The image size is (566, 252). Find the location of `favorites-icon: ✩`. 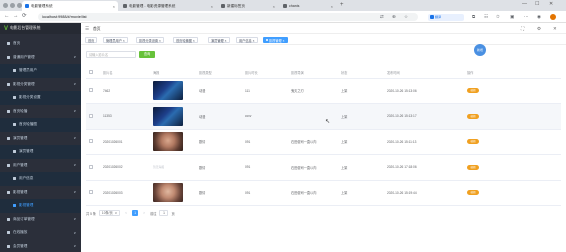

favorites-icon: ✩ is located at coordinates (498, 17).